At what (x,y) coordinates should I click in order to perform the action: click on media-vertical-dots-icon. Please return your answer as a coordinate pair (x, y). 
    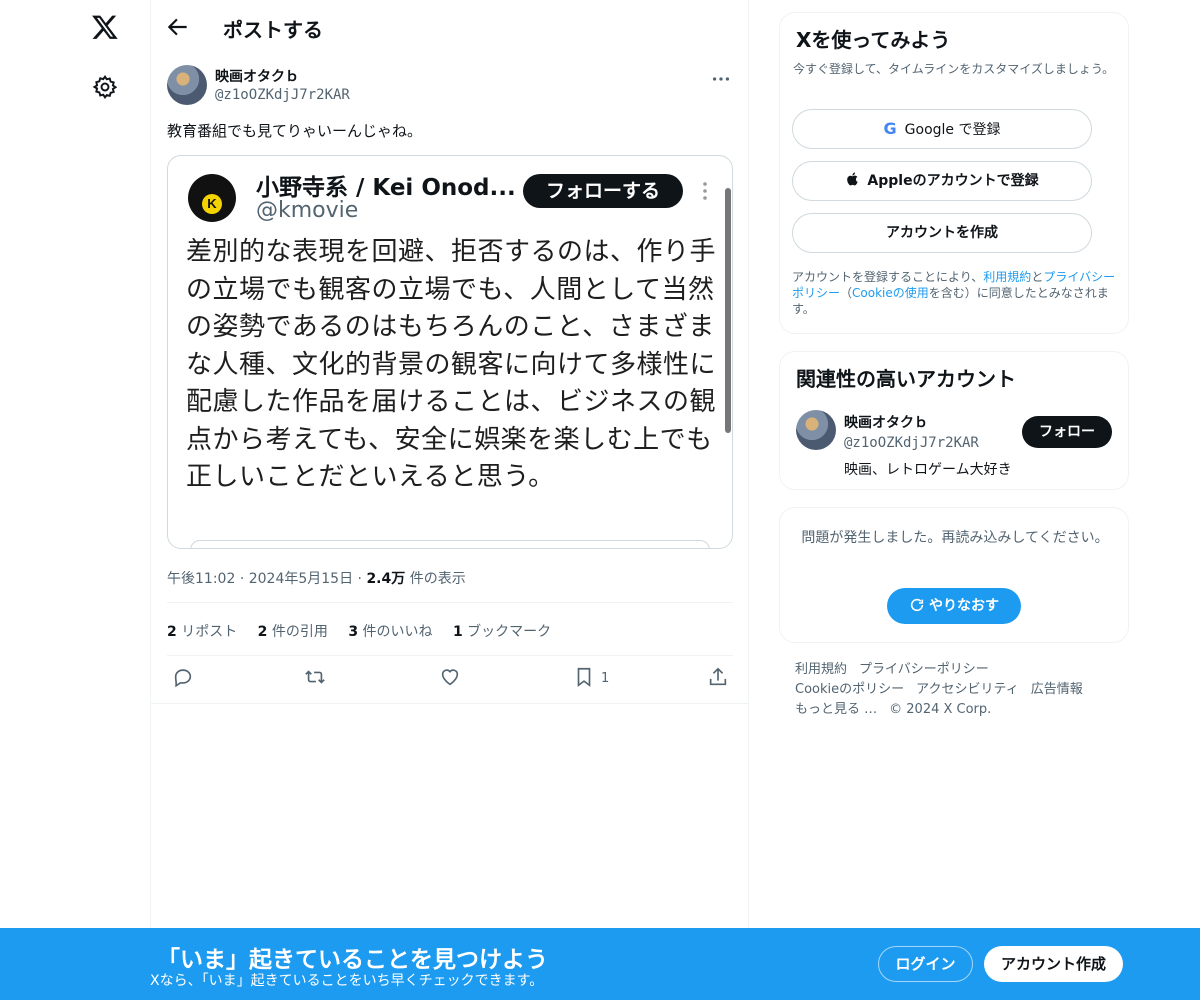
    Looking at the image, I should click on (705, 191).